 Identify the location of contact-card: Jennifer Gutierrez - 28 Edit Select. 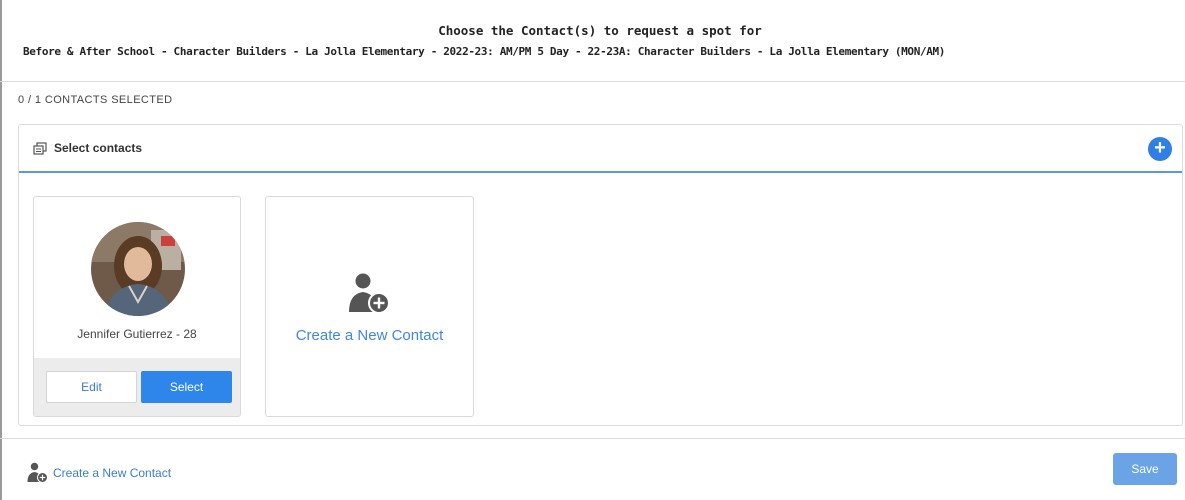
(137, 306).